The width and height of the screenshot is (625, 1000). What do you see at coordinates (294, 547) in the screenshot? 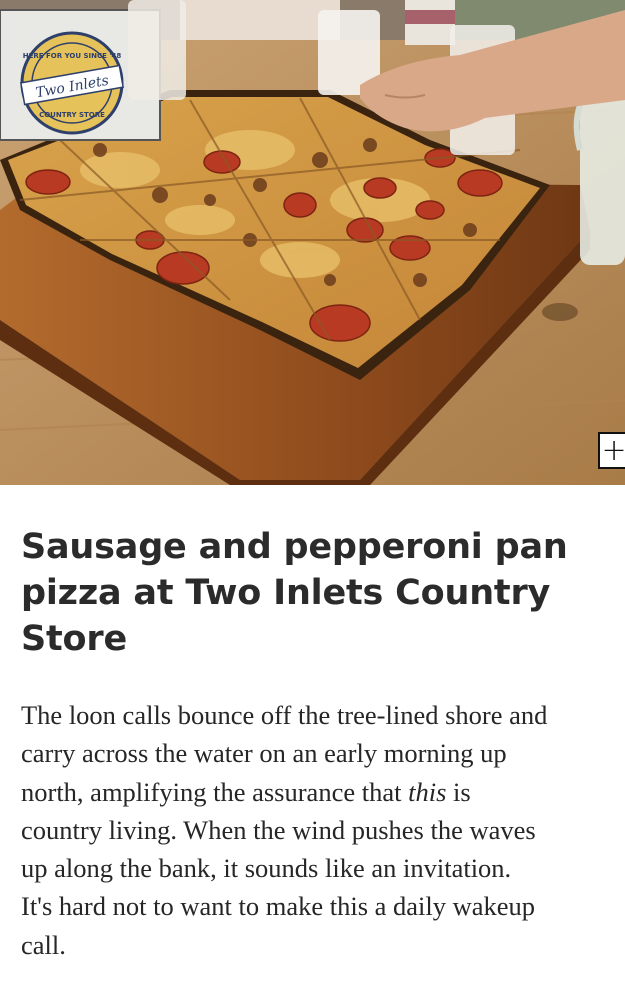
I see `headline-line: Sausage and pepperoni pan` at bounding box center [294, 547].